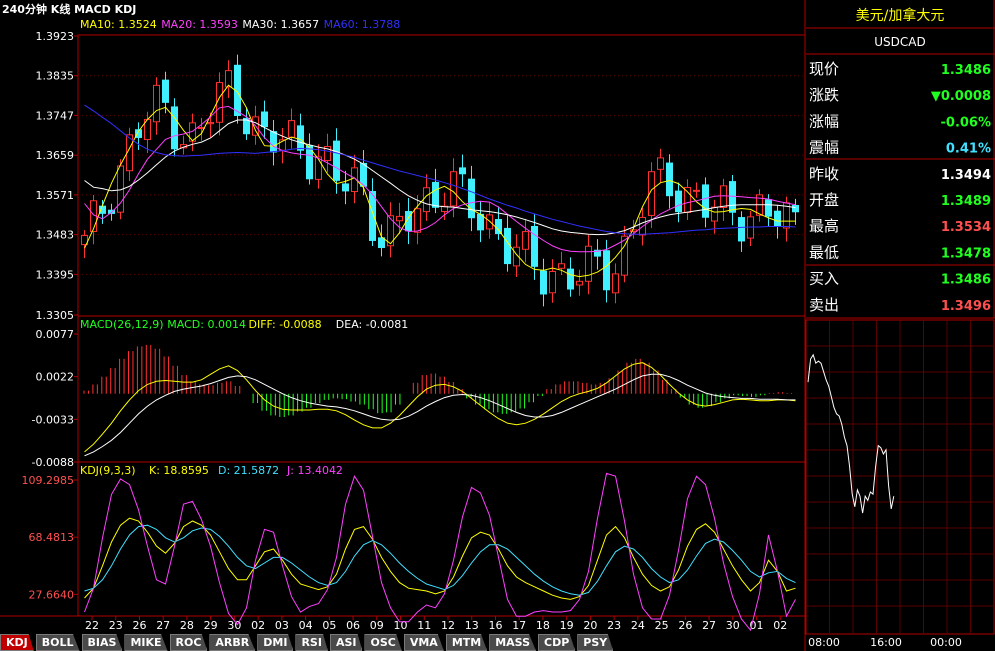 This screenshot has width=995, height=651. What do you see at coordinates (346, 642) in the screenshot?
I see `tab-asi: ASI` at bounding box center [346, 642].